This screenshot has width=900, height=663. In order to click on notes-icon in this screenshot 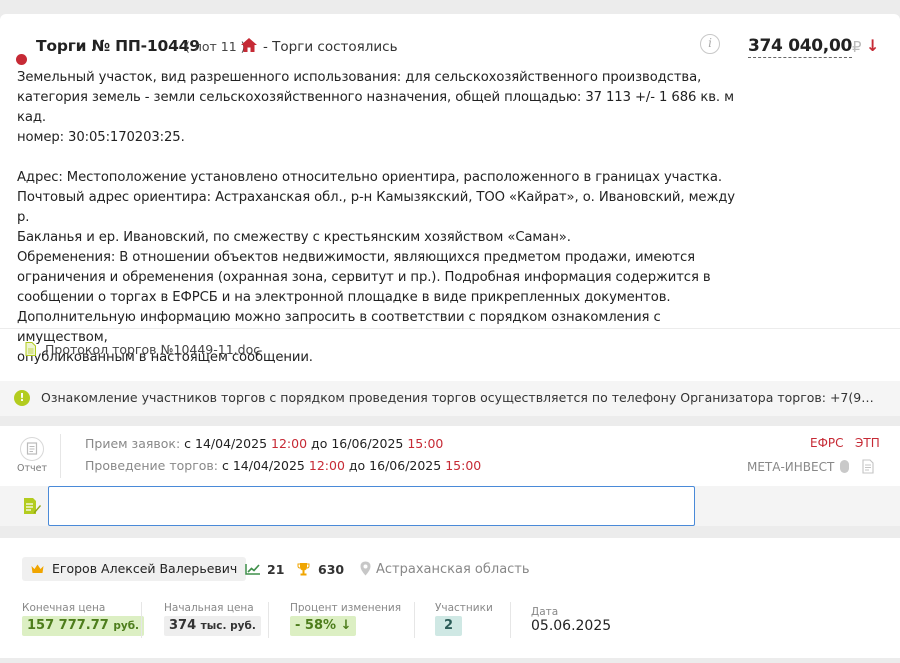, I will do `click(868, 466)`.